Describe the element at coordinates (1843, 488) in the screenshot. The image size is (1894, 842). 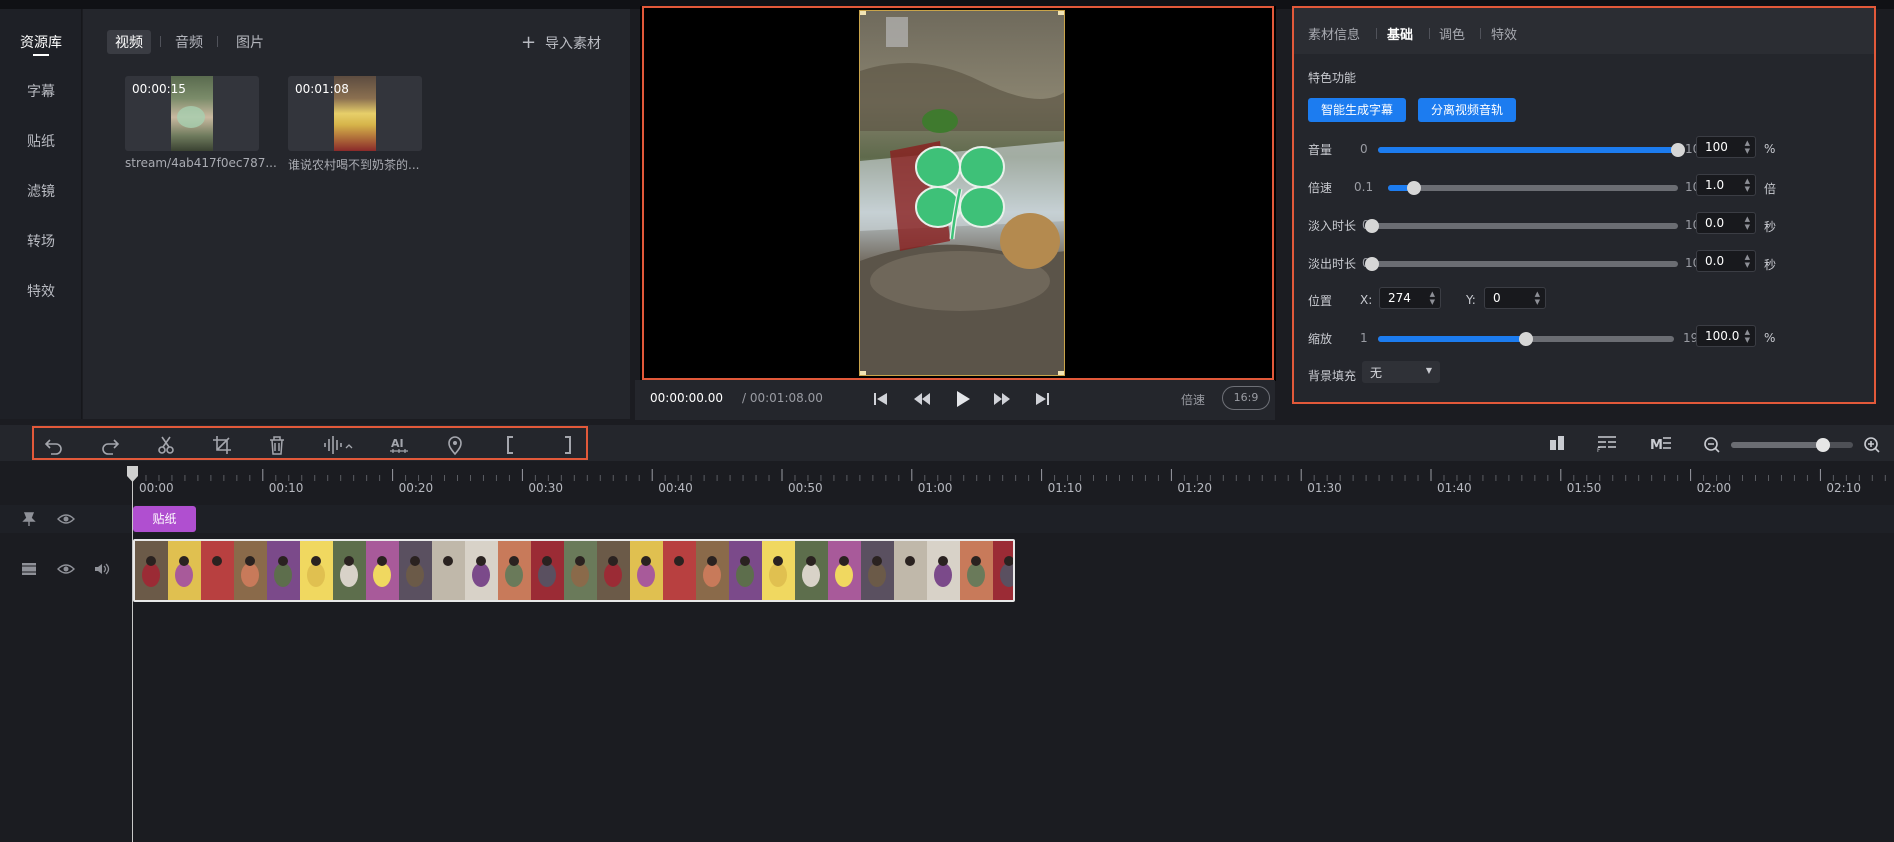
I see `ruler-tick-label: 02:10` at that location.